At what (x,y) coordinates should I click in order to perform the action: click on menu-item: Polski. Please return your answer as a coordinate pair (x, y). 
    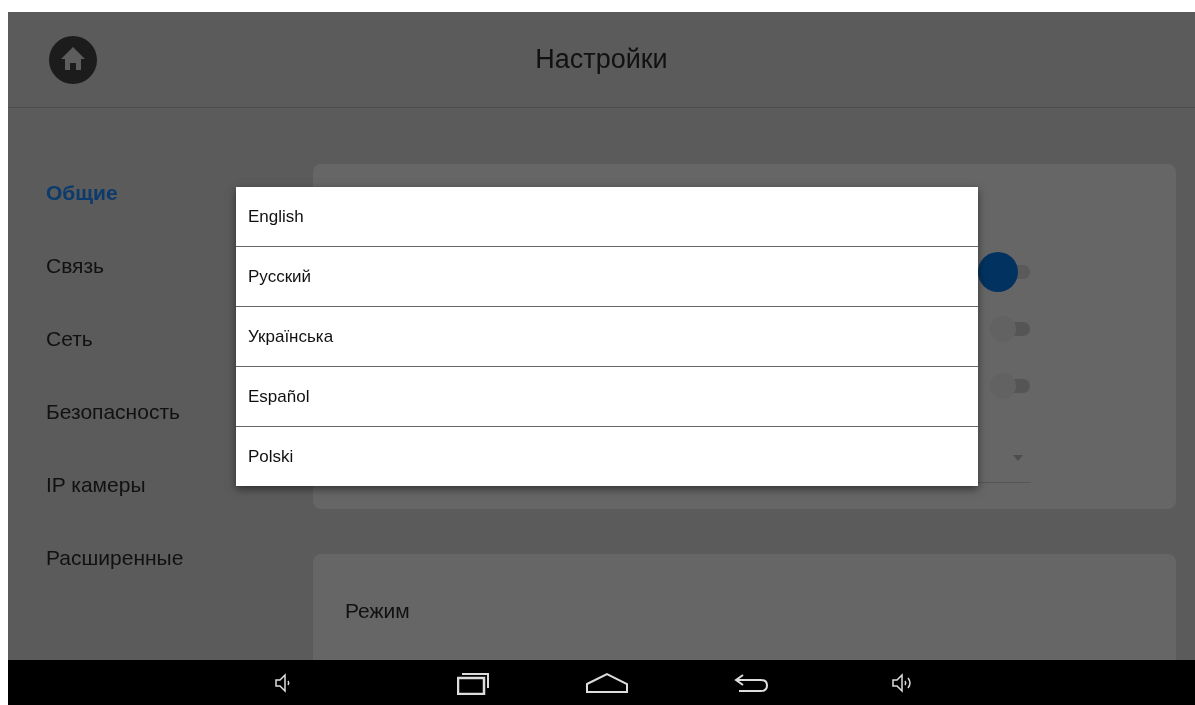
    Looking at the image, I should click on (607, 456).